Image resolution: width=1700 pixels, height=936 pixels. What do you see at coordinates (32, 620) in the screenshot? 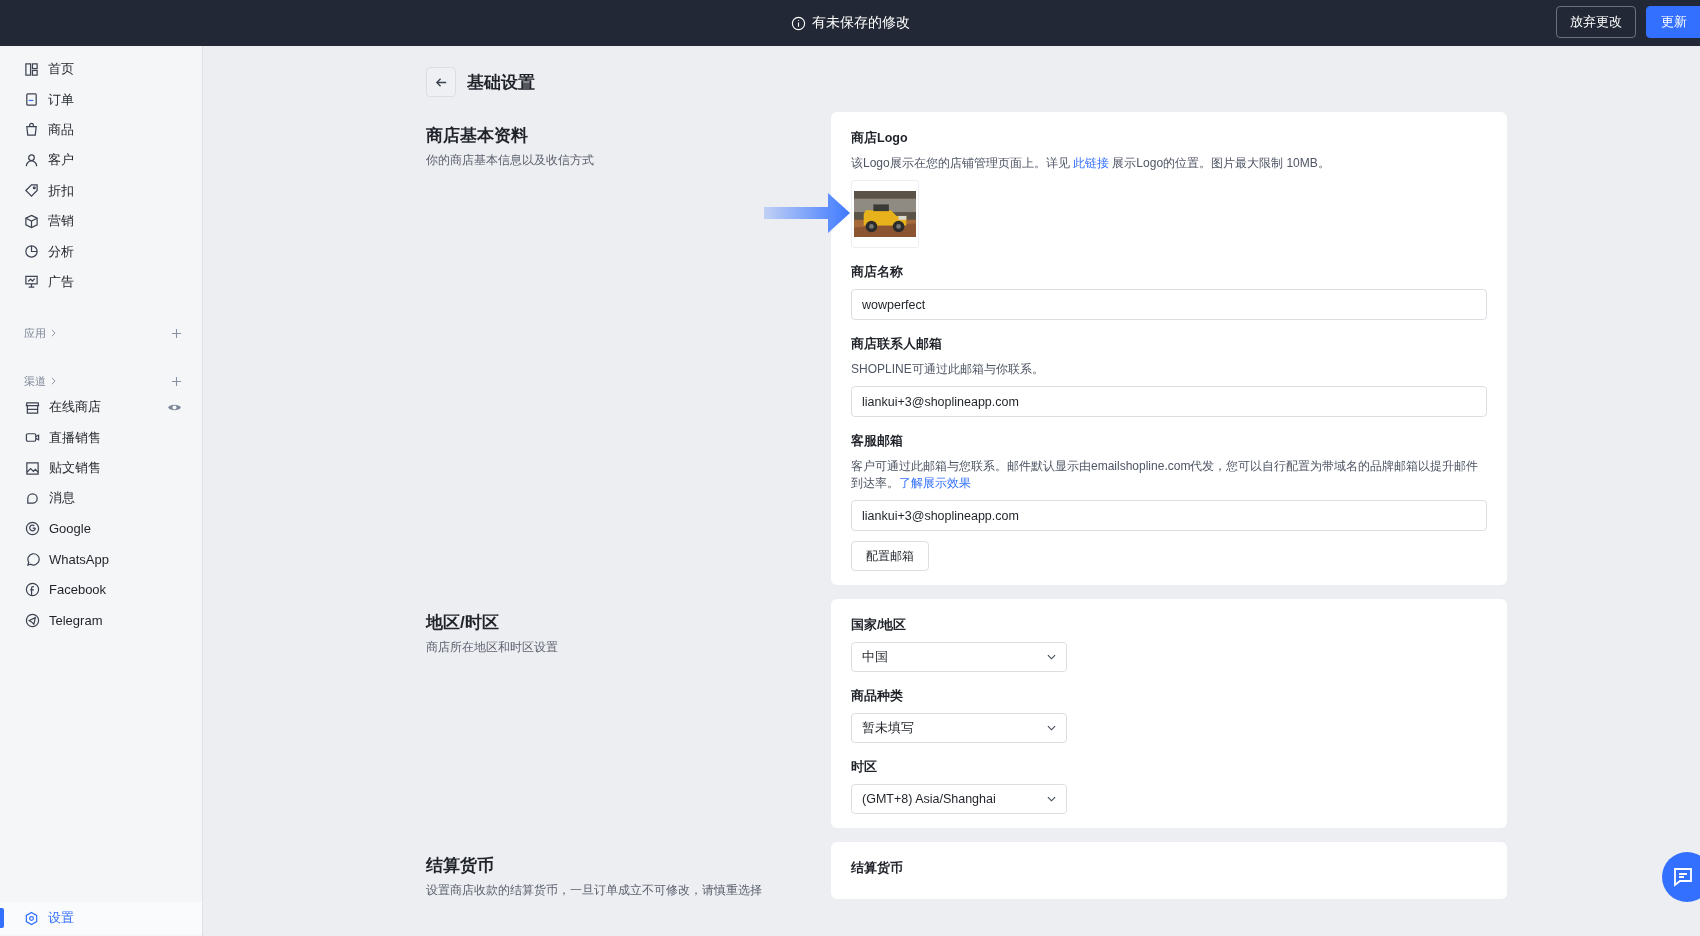
I see `telegram-icon` at bounding box center [32, 620].